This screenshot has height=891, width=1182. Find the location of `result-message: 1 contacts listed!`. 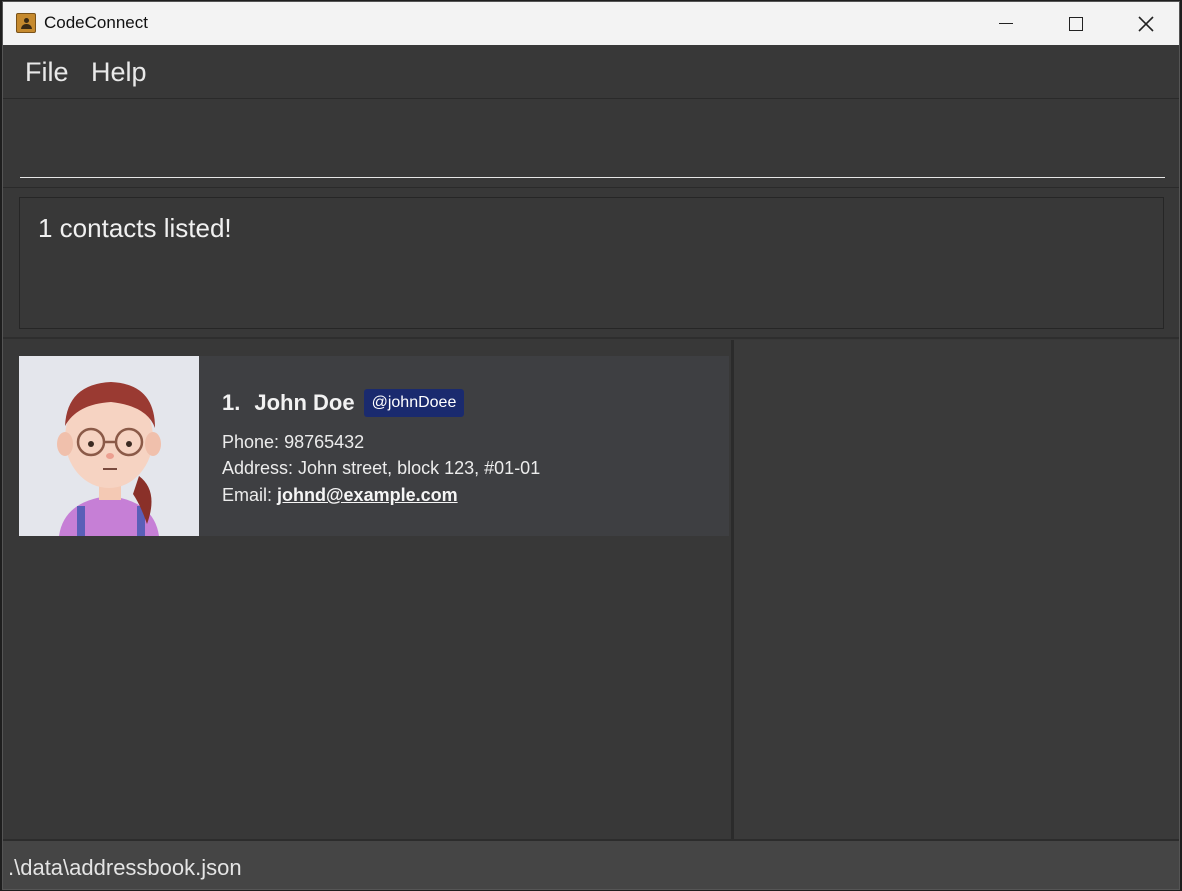

result-message: 1 contacts listed! is located at coordinates (135, 228).